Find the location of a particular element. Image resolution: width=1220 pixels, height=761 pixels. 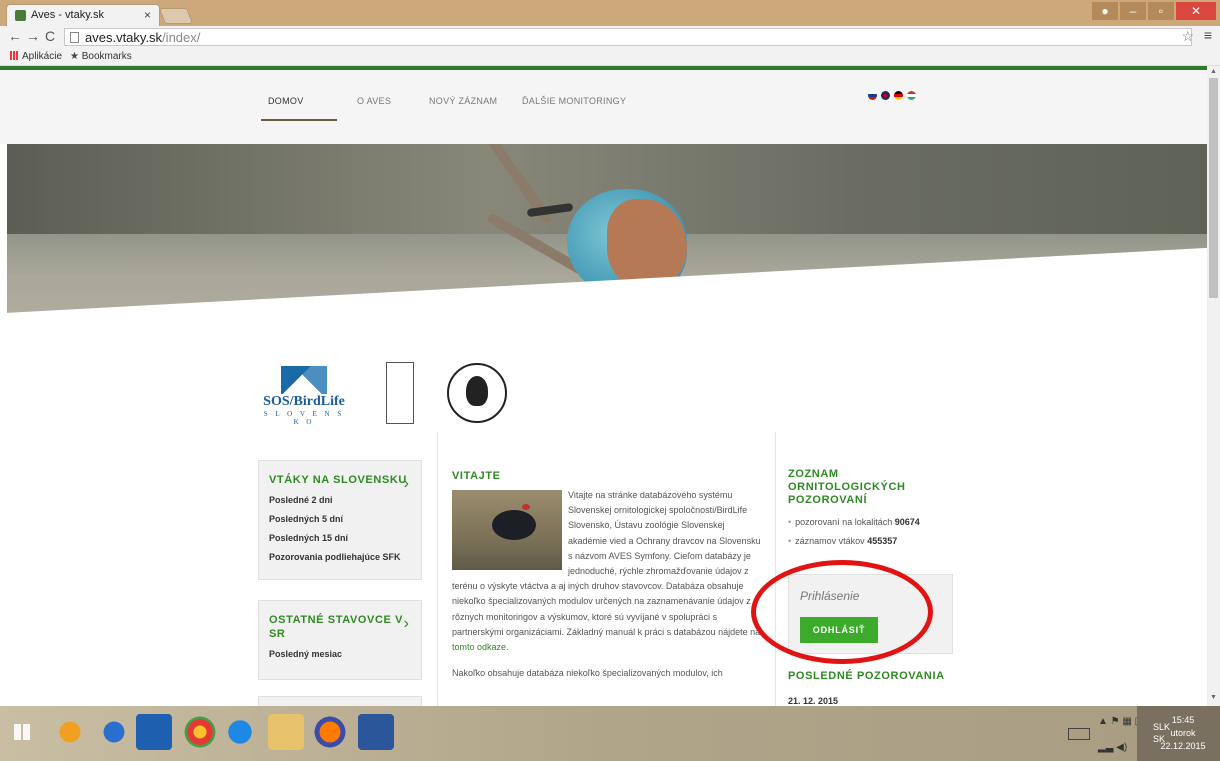

ustav-zoologie-logo is located at coordinates (400, 393).